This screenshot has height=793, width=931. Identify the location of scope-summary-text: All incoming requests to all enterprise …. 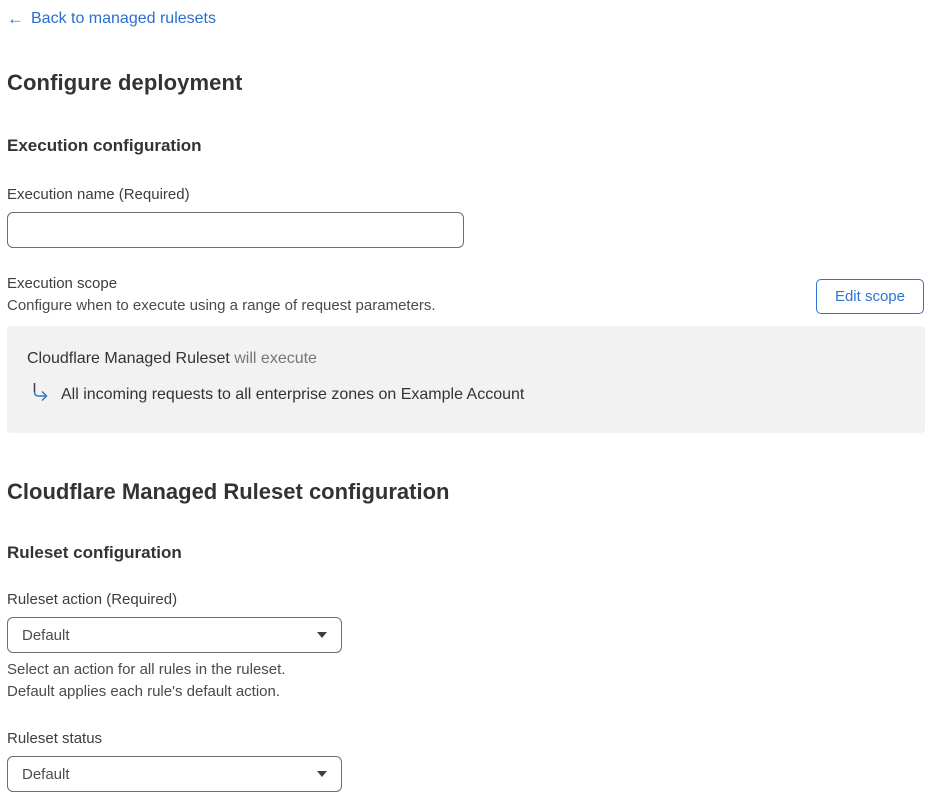
(293, 394).